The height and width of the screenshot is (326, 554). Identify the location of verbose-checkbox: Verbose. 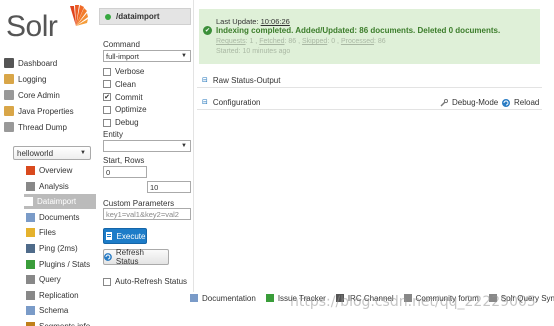
(123, 71).